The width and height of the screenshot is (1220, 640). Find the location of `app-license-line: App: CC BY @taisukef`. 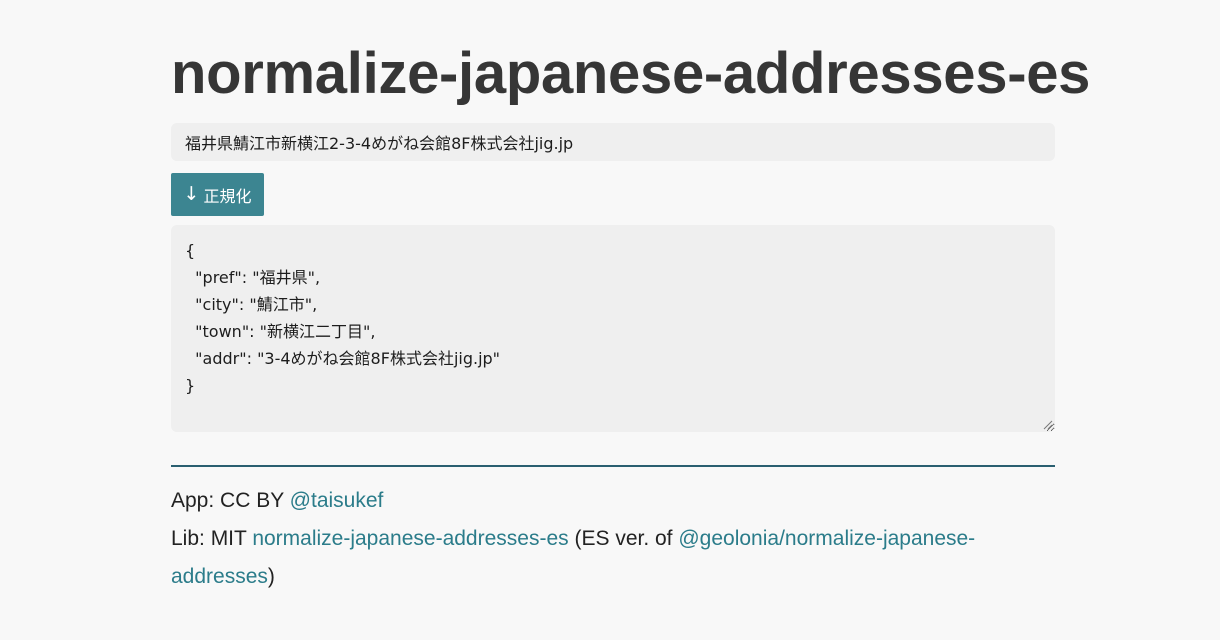

app-license-line: App: CC BY @taisukef is located at coordinates (613, 501).